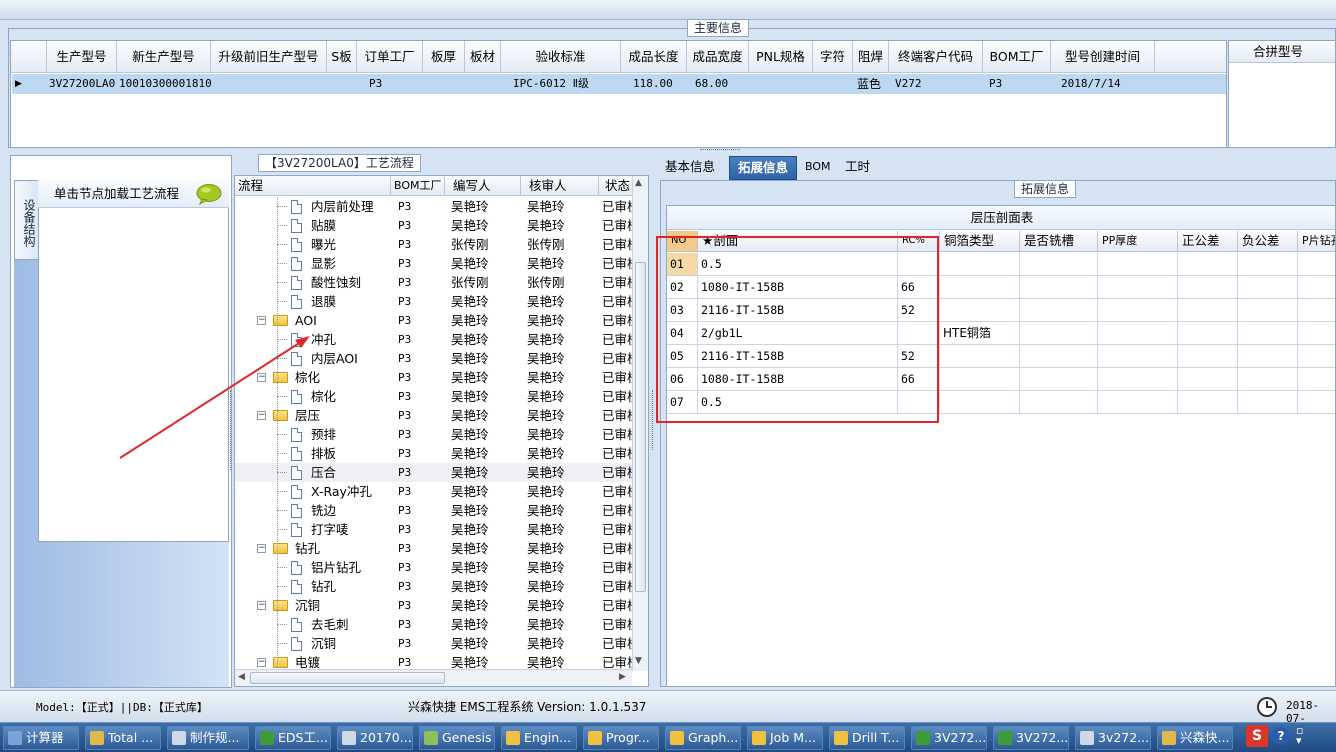  I want to click on tree-hscrollbar: ◀ ▶, so click(433, 677).